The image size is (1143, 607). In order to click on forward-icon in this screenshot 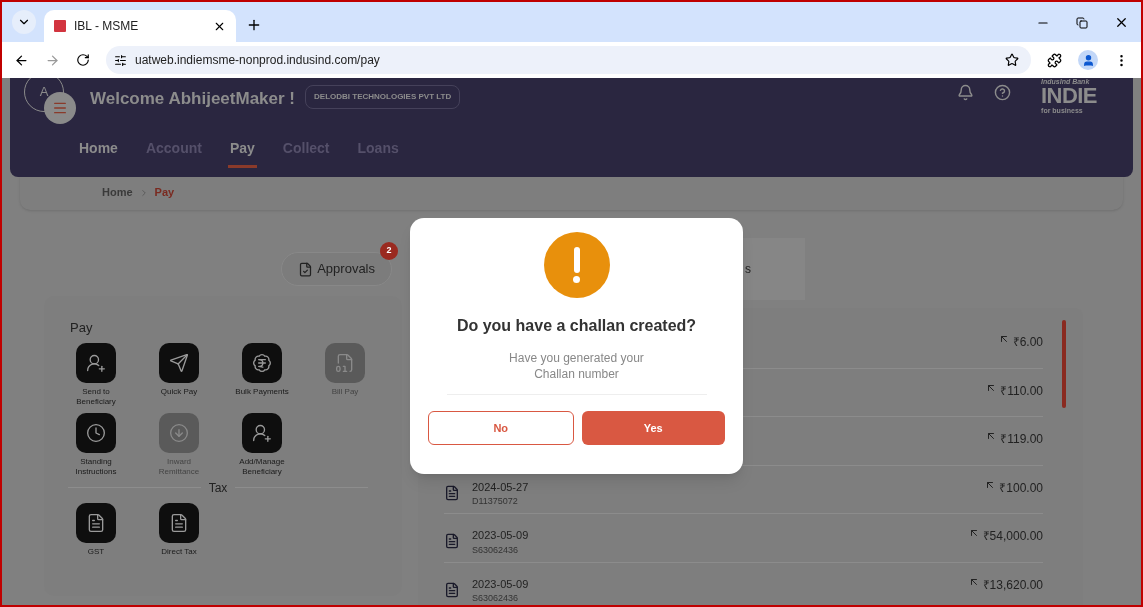, I will do `click(52, 60)`.